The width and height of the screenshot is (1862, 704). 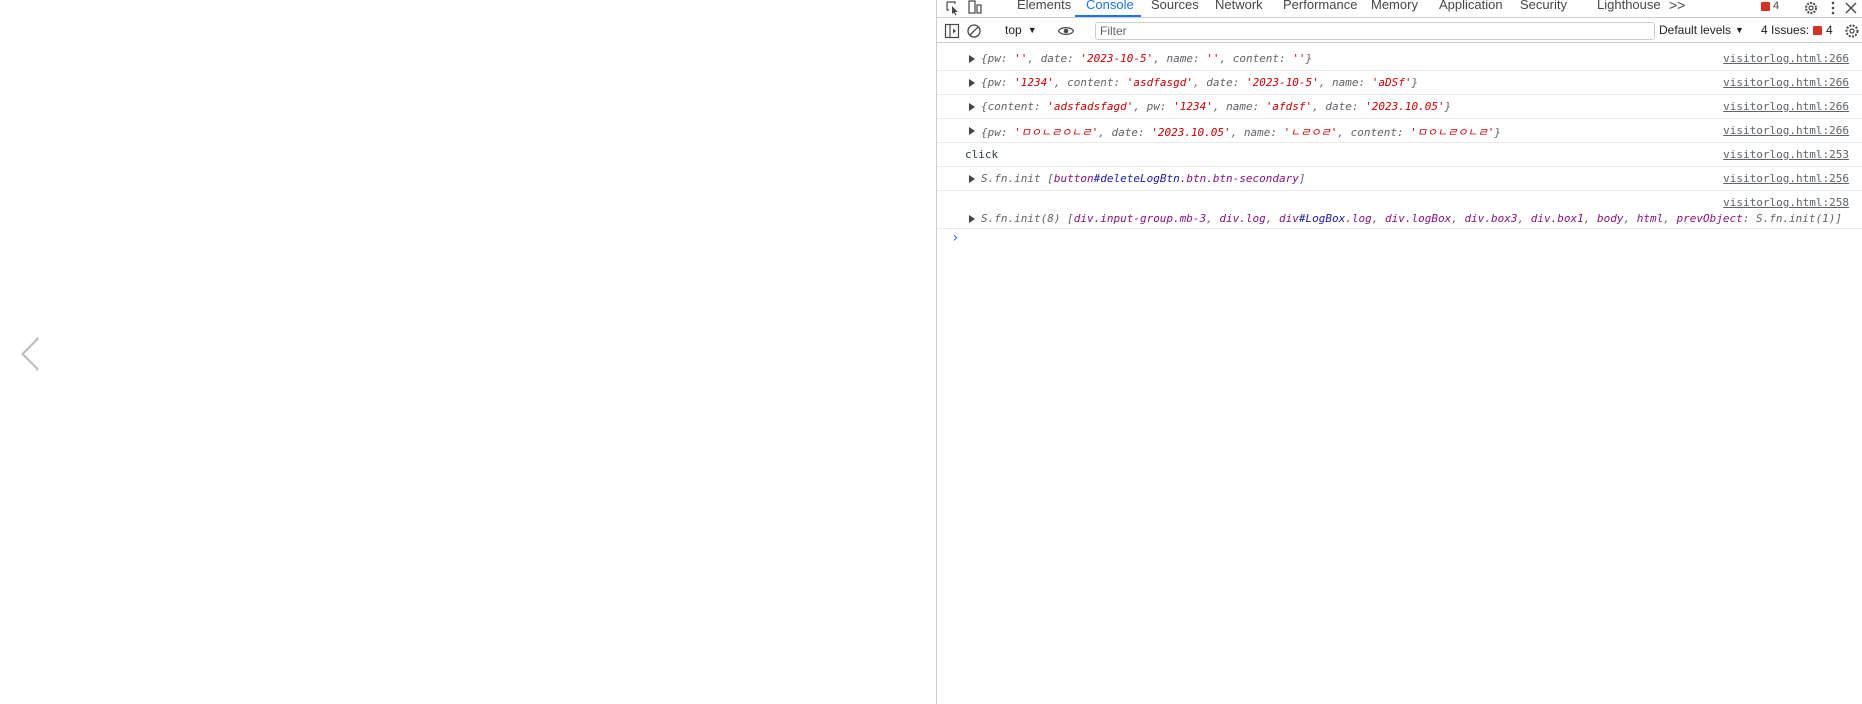 I want to click on source-link: visitorlog.html:253, so click(x=1786, y=154).